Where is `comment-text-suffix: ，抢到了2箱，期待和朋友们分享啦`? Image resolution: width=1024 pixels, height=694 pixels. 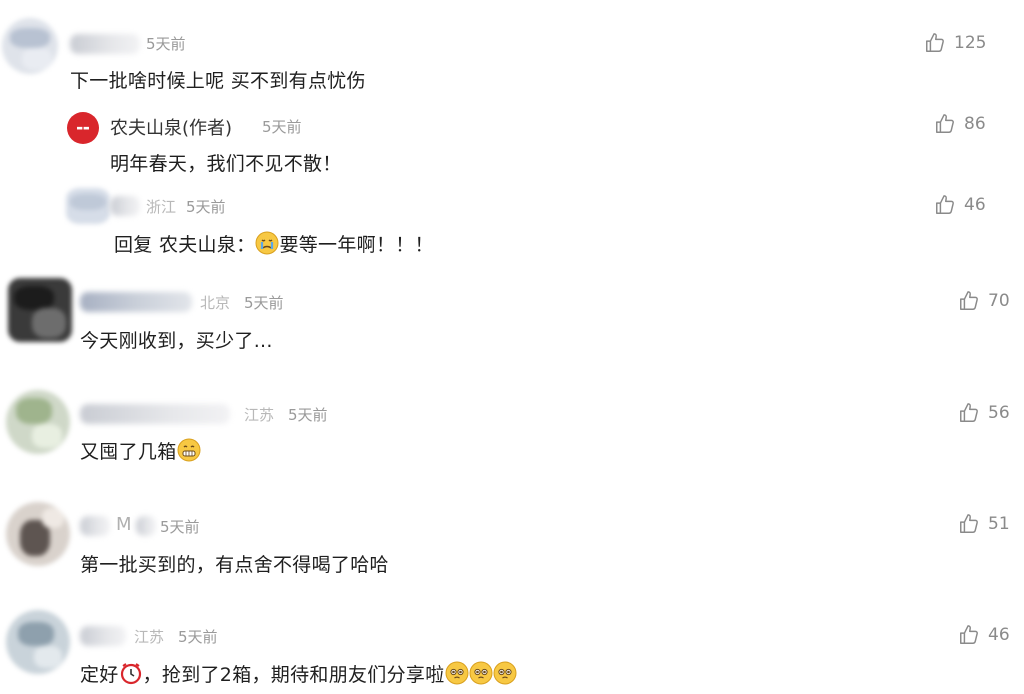
comment-text-suffix: ，抢到了2箱，期待和朋友们分享啦 is located at coordinates (293, 675).